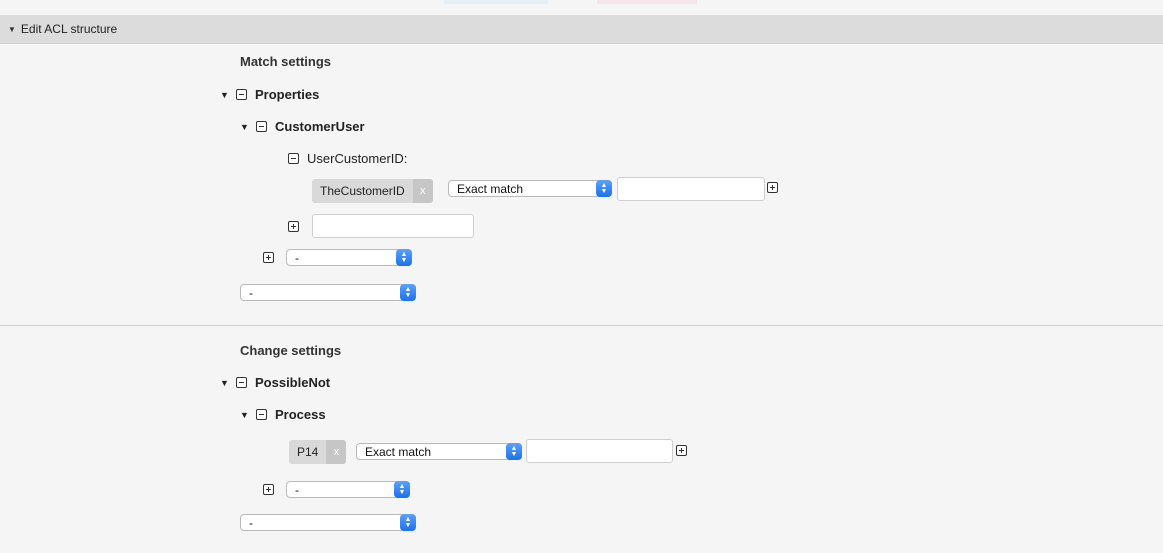  I want to click on process-match-type-value: Exact match, so click(398, 451).